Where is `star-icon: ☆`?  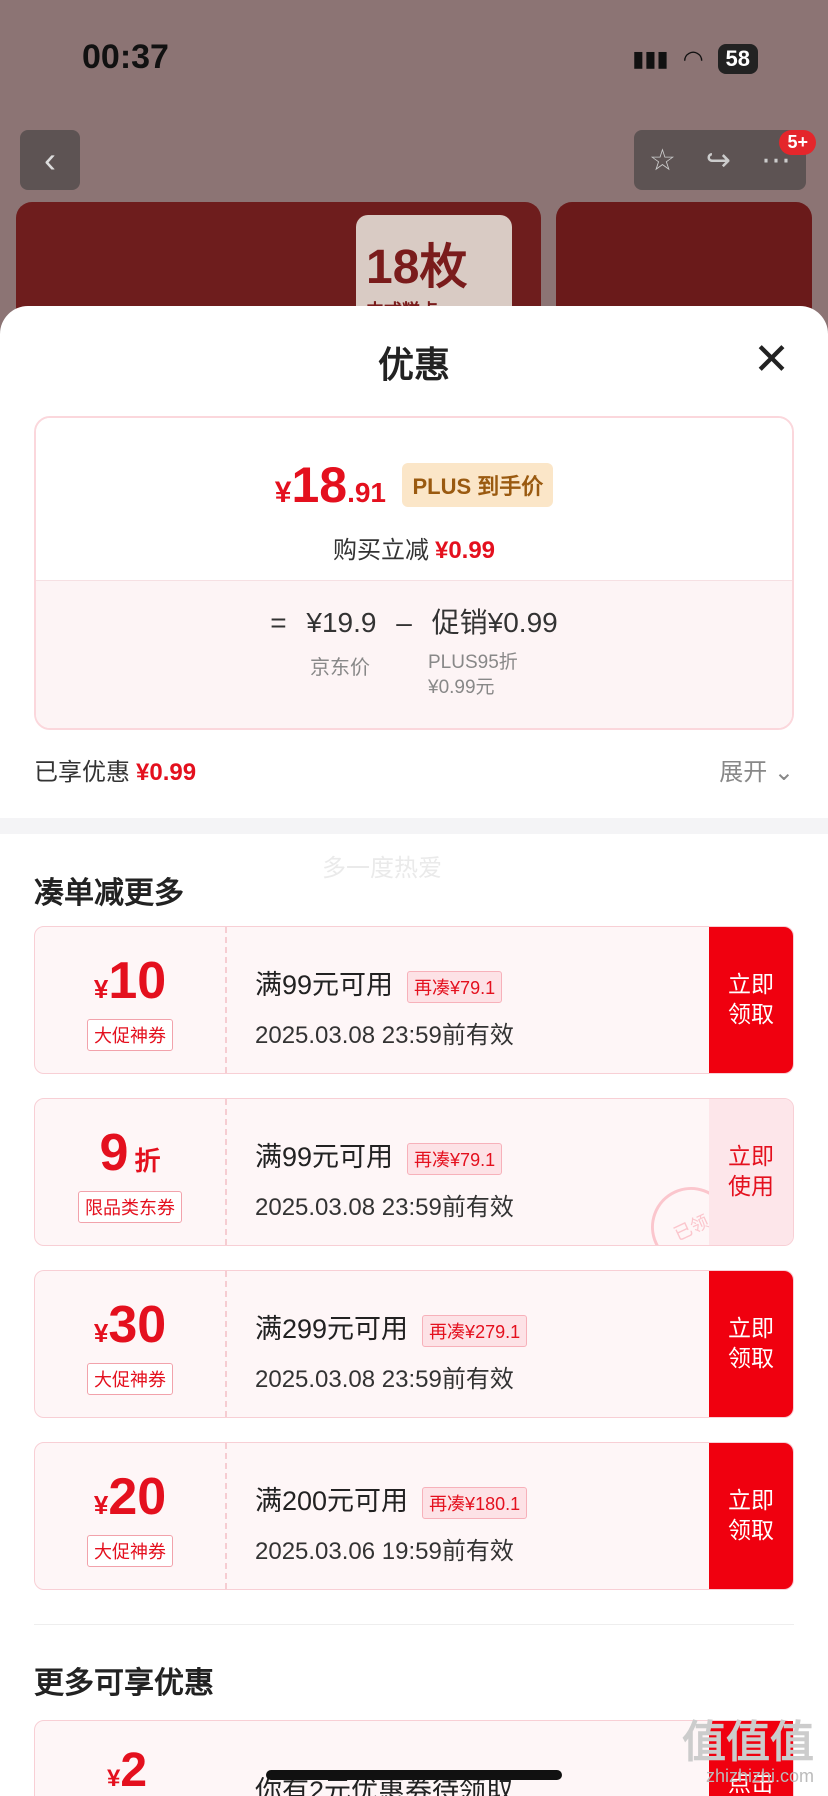
star-icon: ☆ is located at coordinates (662, 160).